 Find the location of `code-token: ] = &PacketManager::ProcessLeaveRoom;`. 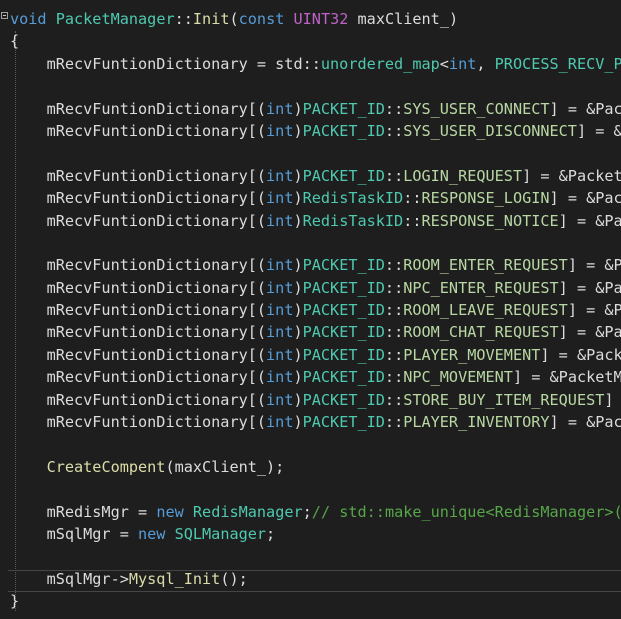

code-token: ] = &PacketManager::ProcessLeaveRoom; is located at coordinates (594, 310).